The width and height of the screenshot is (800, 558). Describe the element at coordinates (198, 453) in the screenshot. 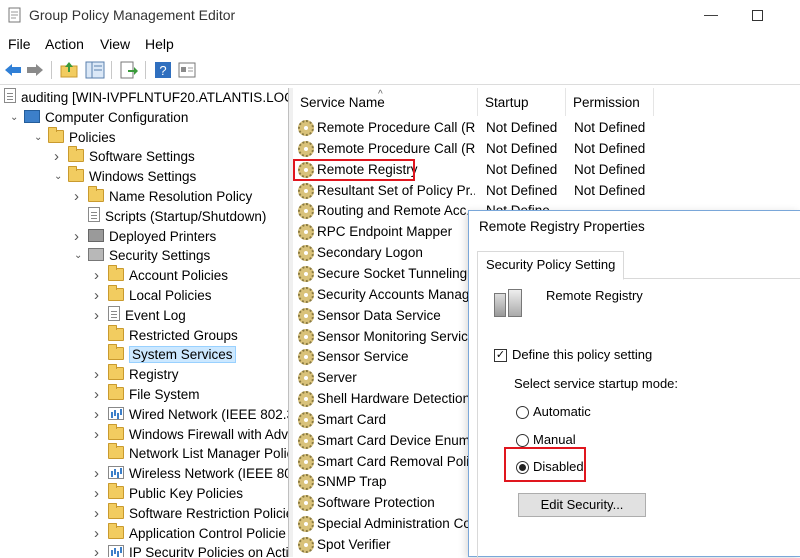

I see `tree-node: Network List Manager Polic` at that location.